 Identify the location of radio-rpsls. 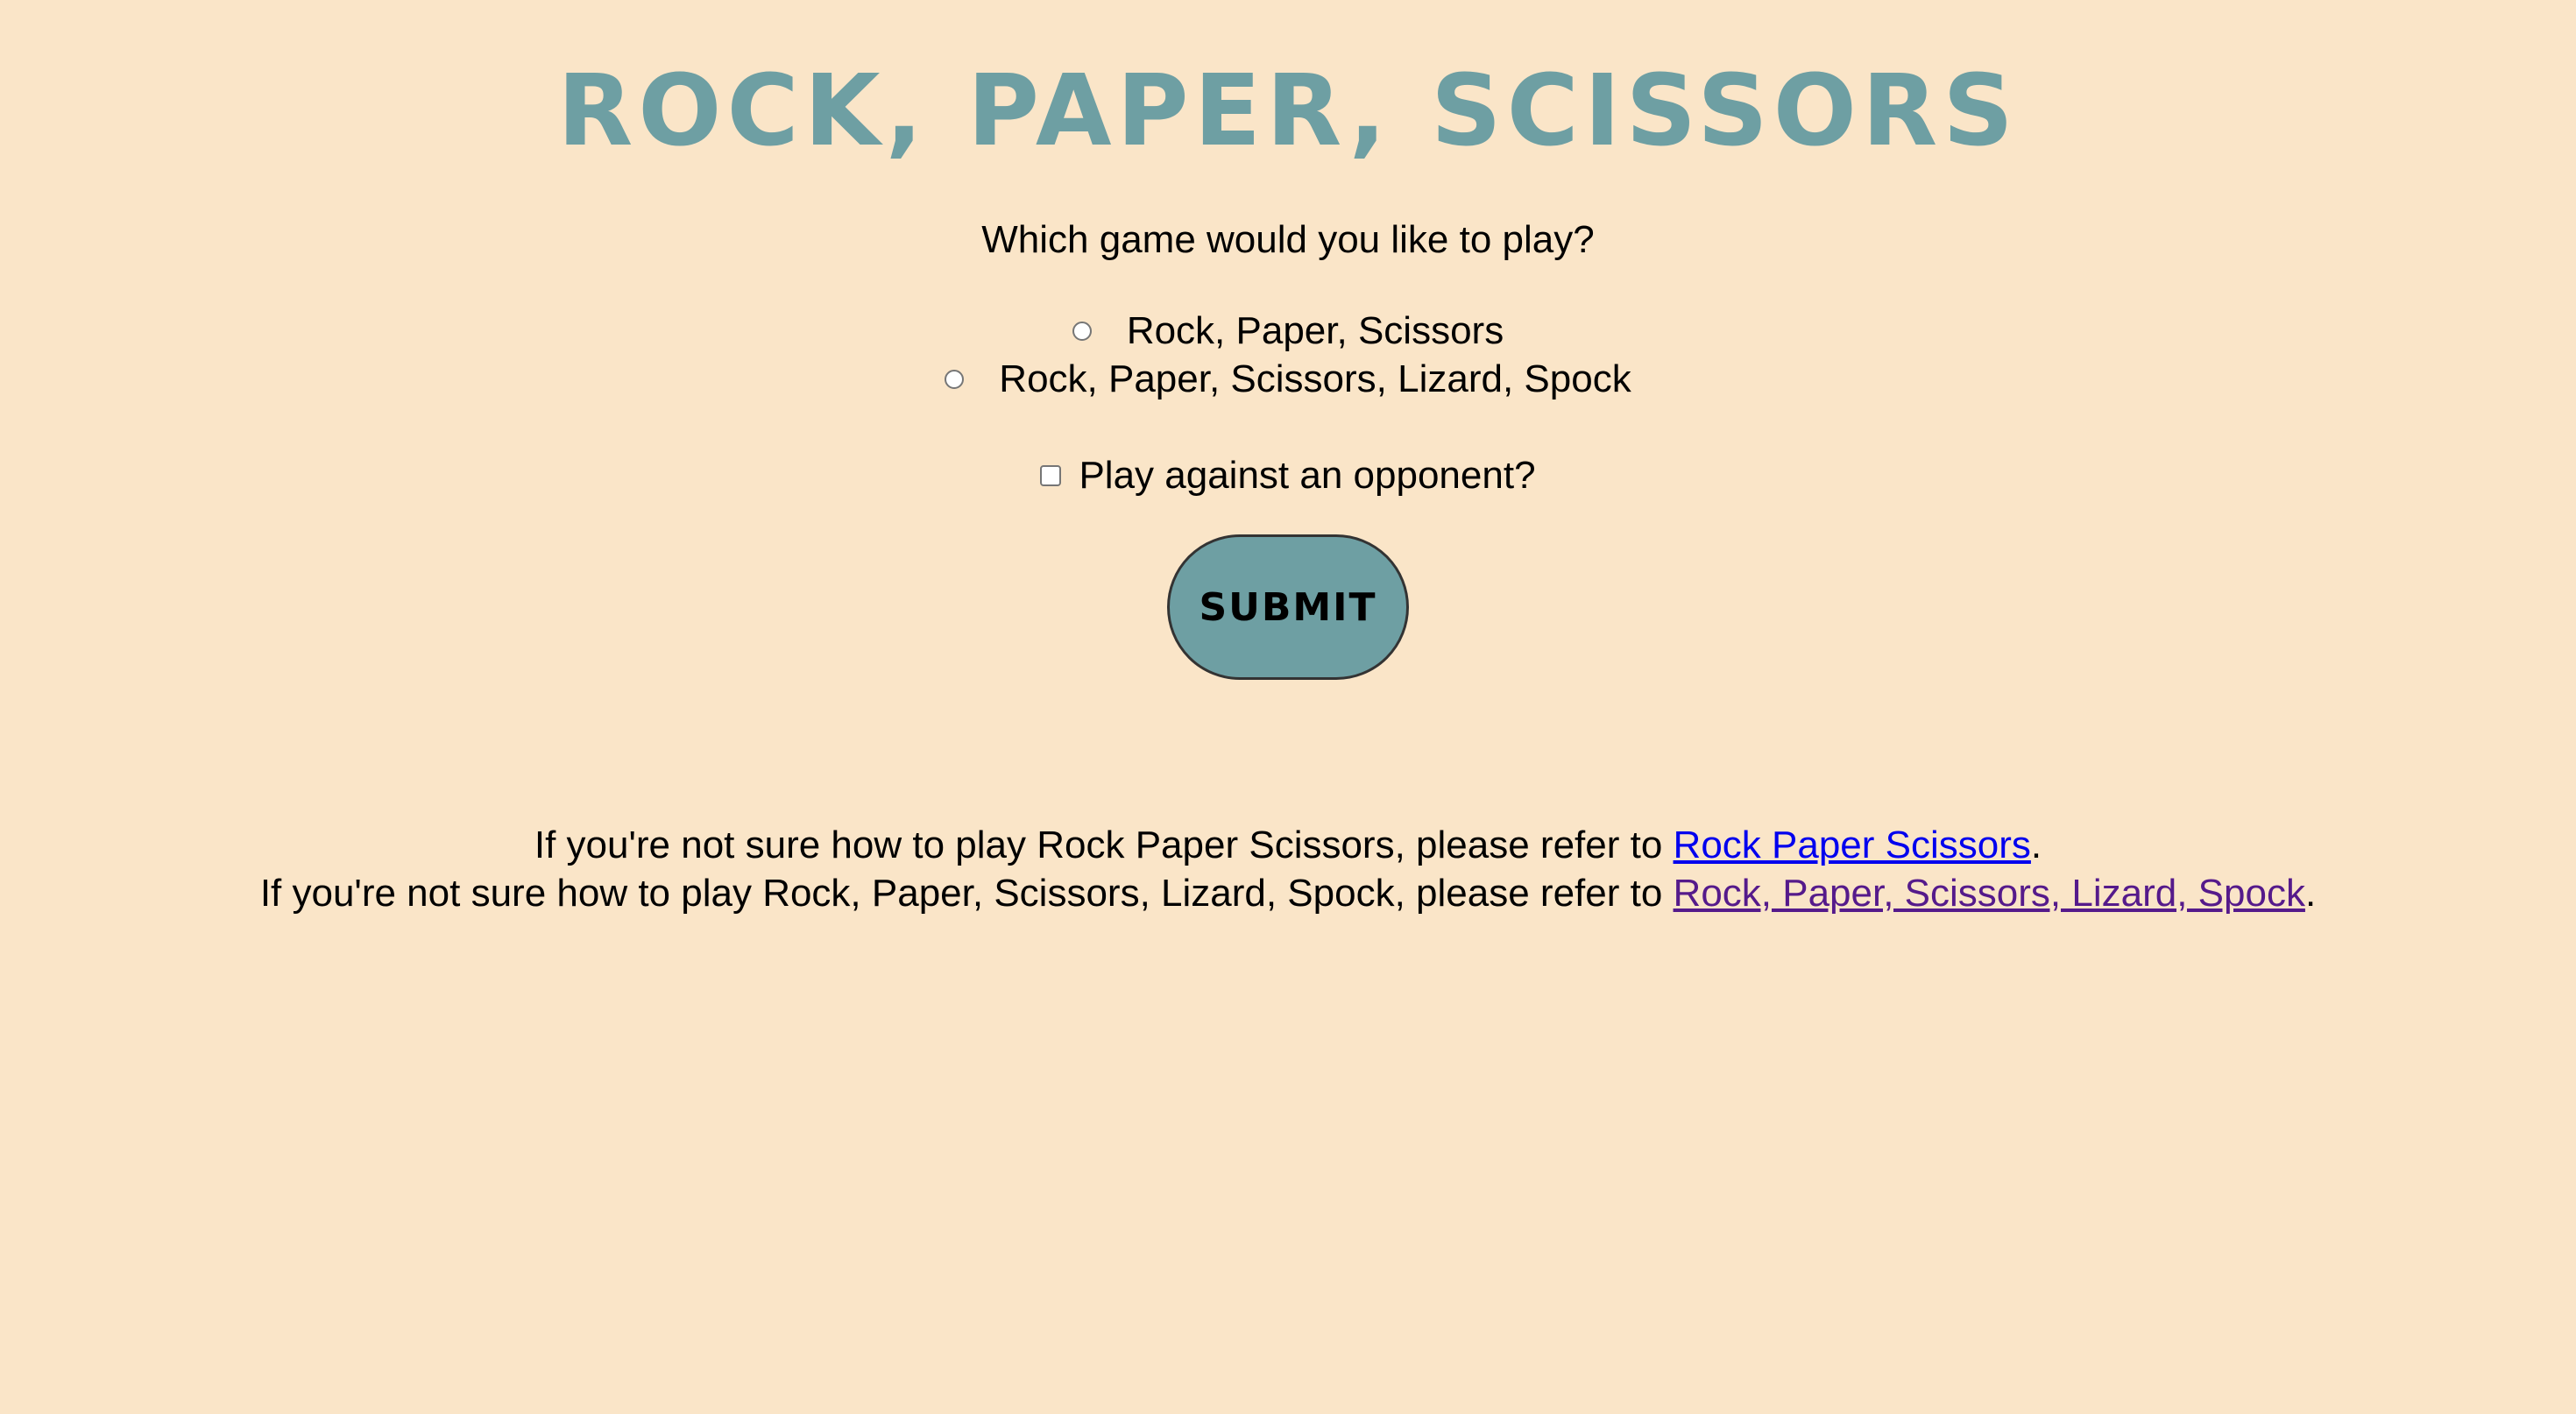
(955, 379).